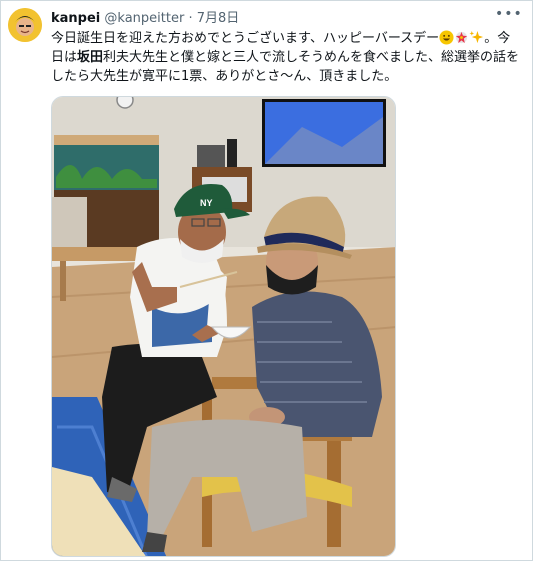 Image resolution: width=533 pixels, height=561 pixels. What do you see at coordinates (245, 38) in the screenshot?
I see `tweet-text-part1: 今日誕生日を迎えた方おめでとうございます、ハッピーバースデー` at bounding box center [245, 38].